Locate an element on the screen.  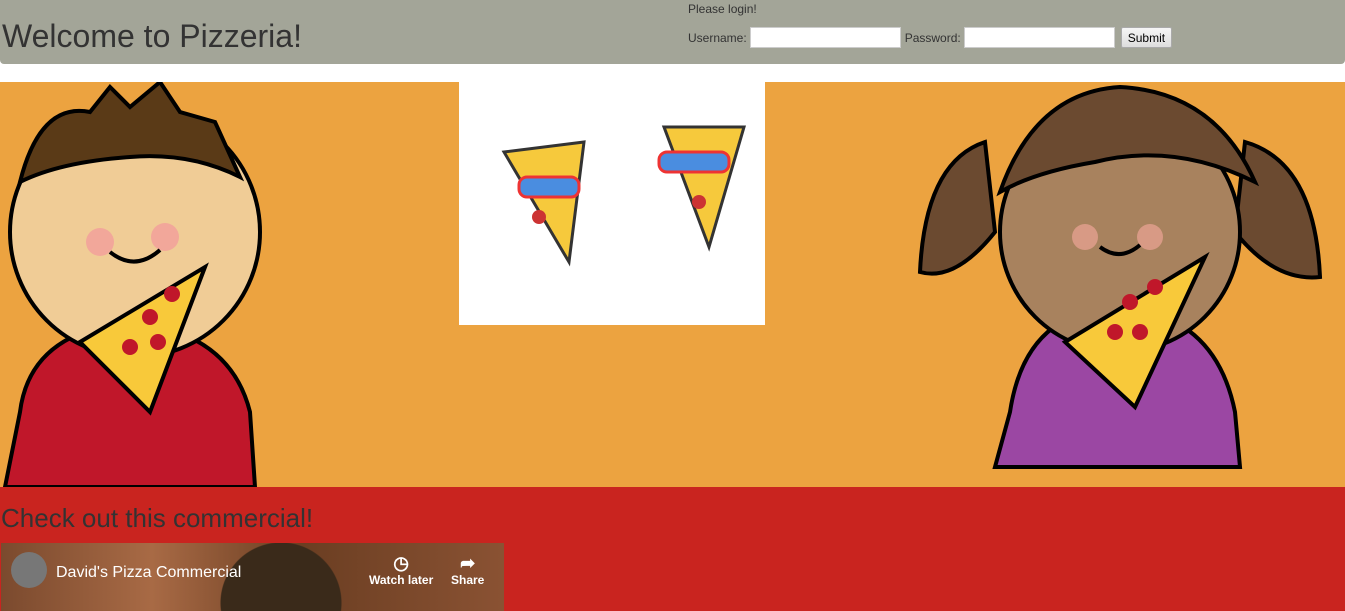
password-label: Password: is located at coordinates (932, 37).